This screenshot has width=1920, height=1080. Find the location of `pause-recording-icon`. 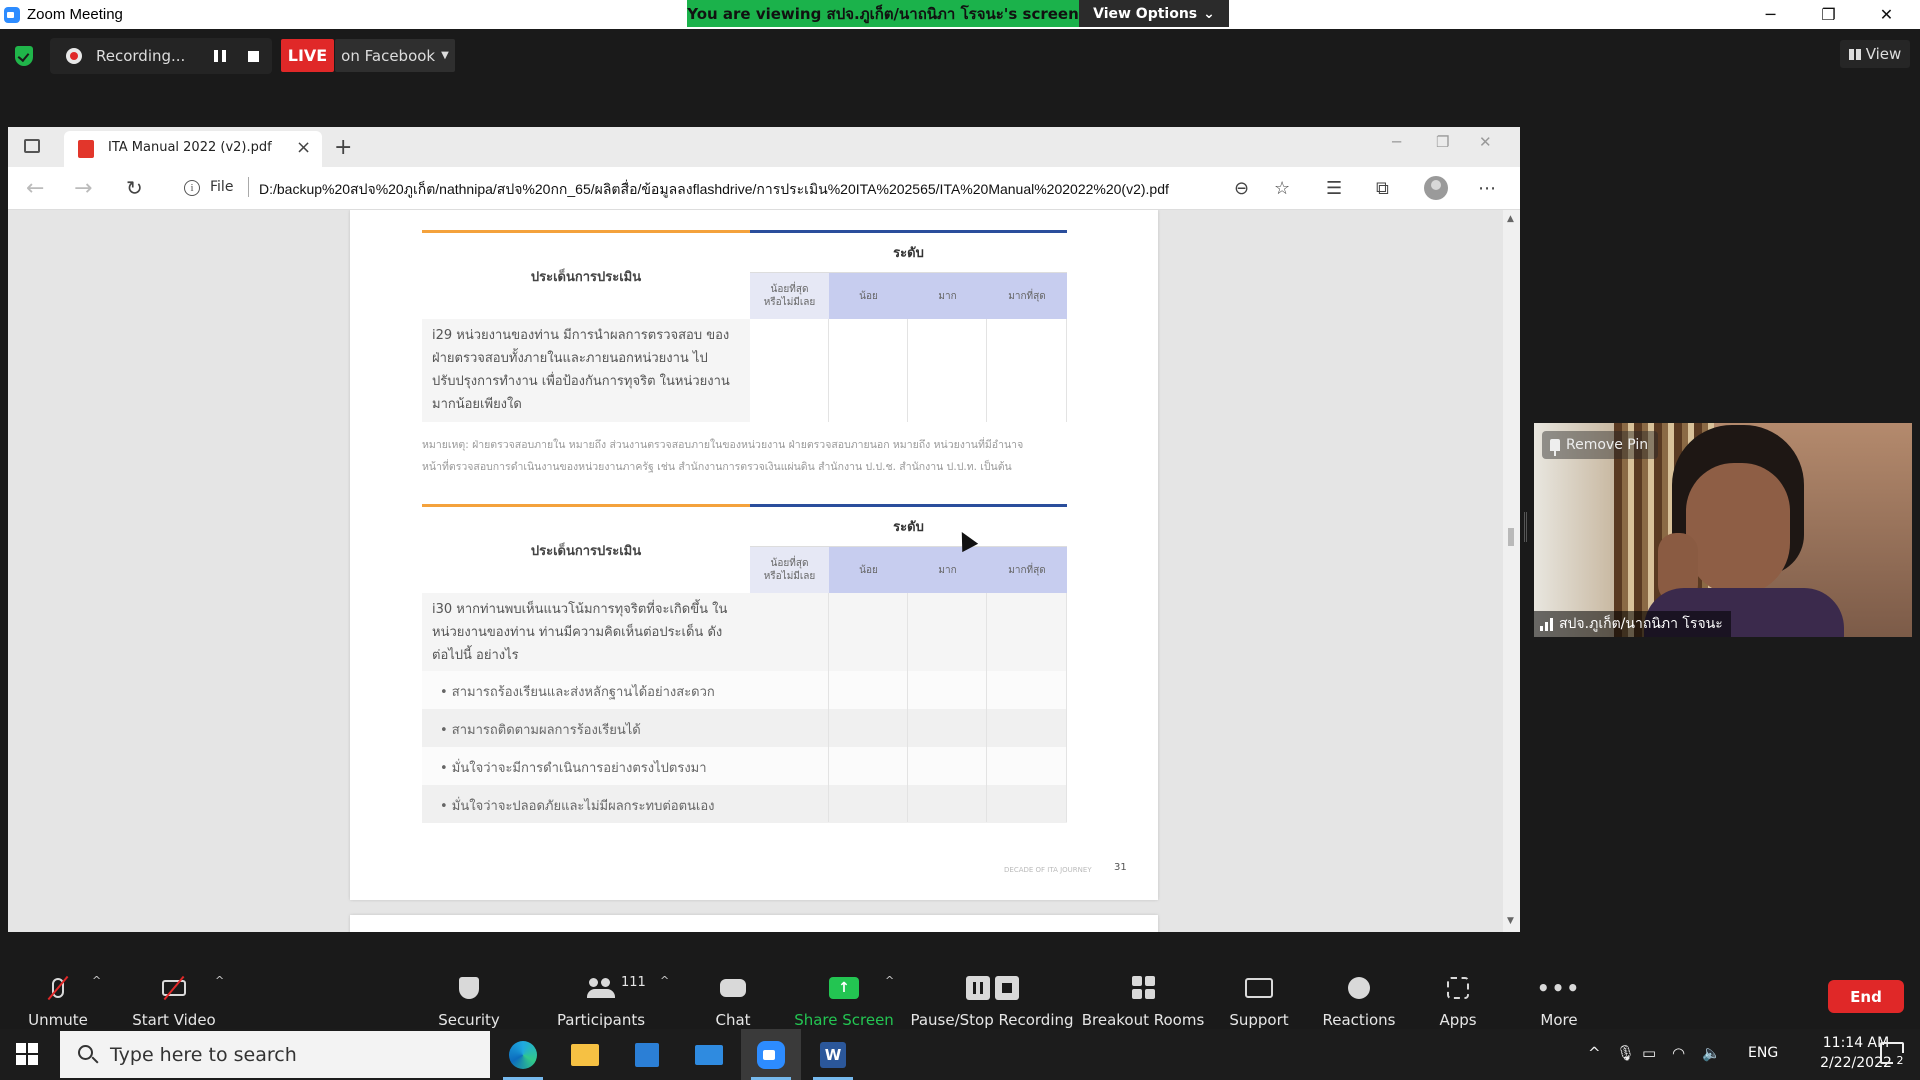

pause-recording-icon is located at coordinates (220, 56).